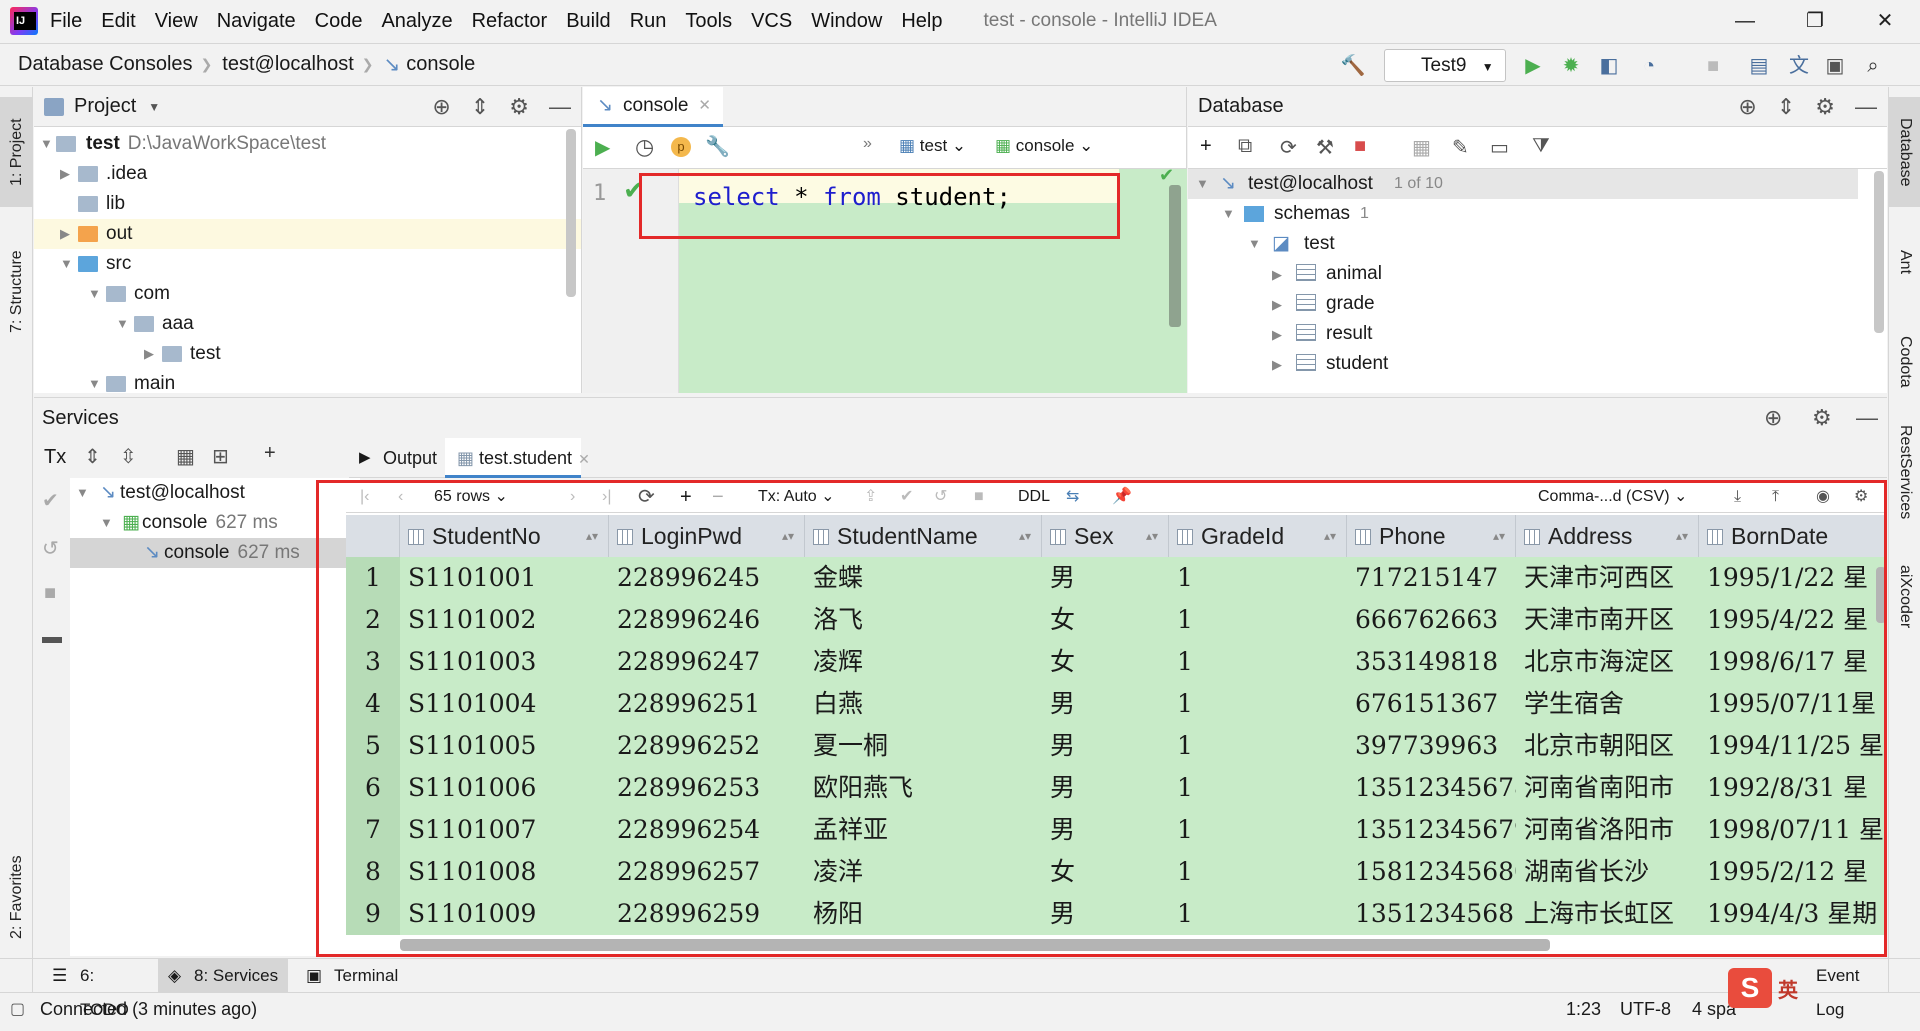  What do you see at coordinates (1609, 66) in the screenshot?
I see `coverage-icon: ◧` at bounding box center [1609, 66].